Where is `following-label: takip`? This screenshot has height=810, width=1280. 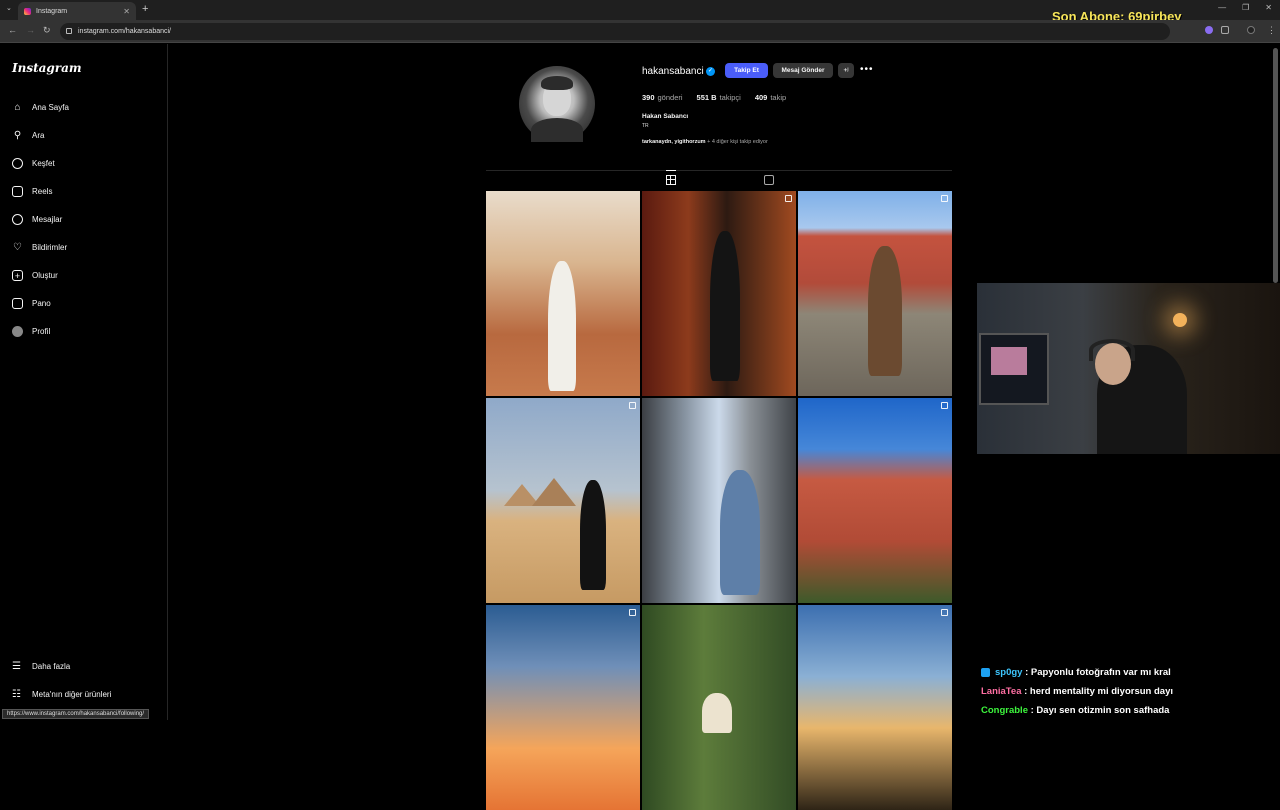
following-label: takip is located at coordinates (778, 97).